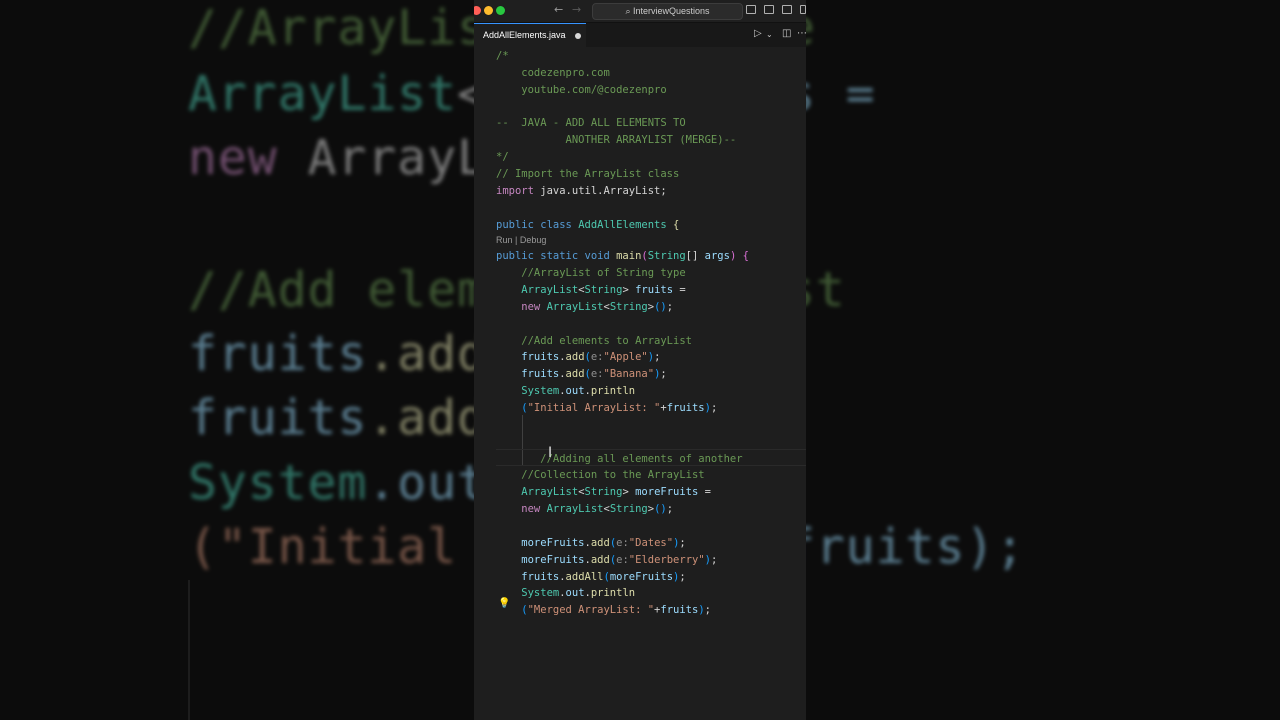 The width and height of the screenshot is (1280, 720). I want to click on code-line: moreFruits.add(e:"Dates");, so click(591, 543).